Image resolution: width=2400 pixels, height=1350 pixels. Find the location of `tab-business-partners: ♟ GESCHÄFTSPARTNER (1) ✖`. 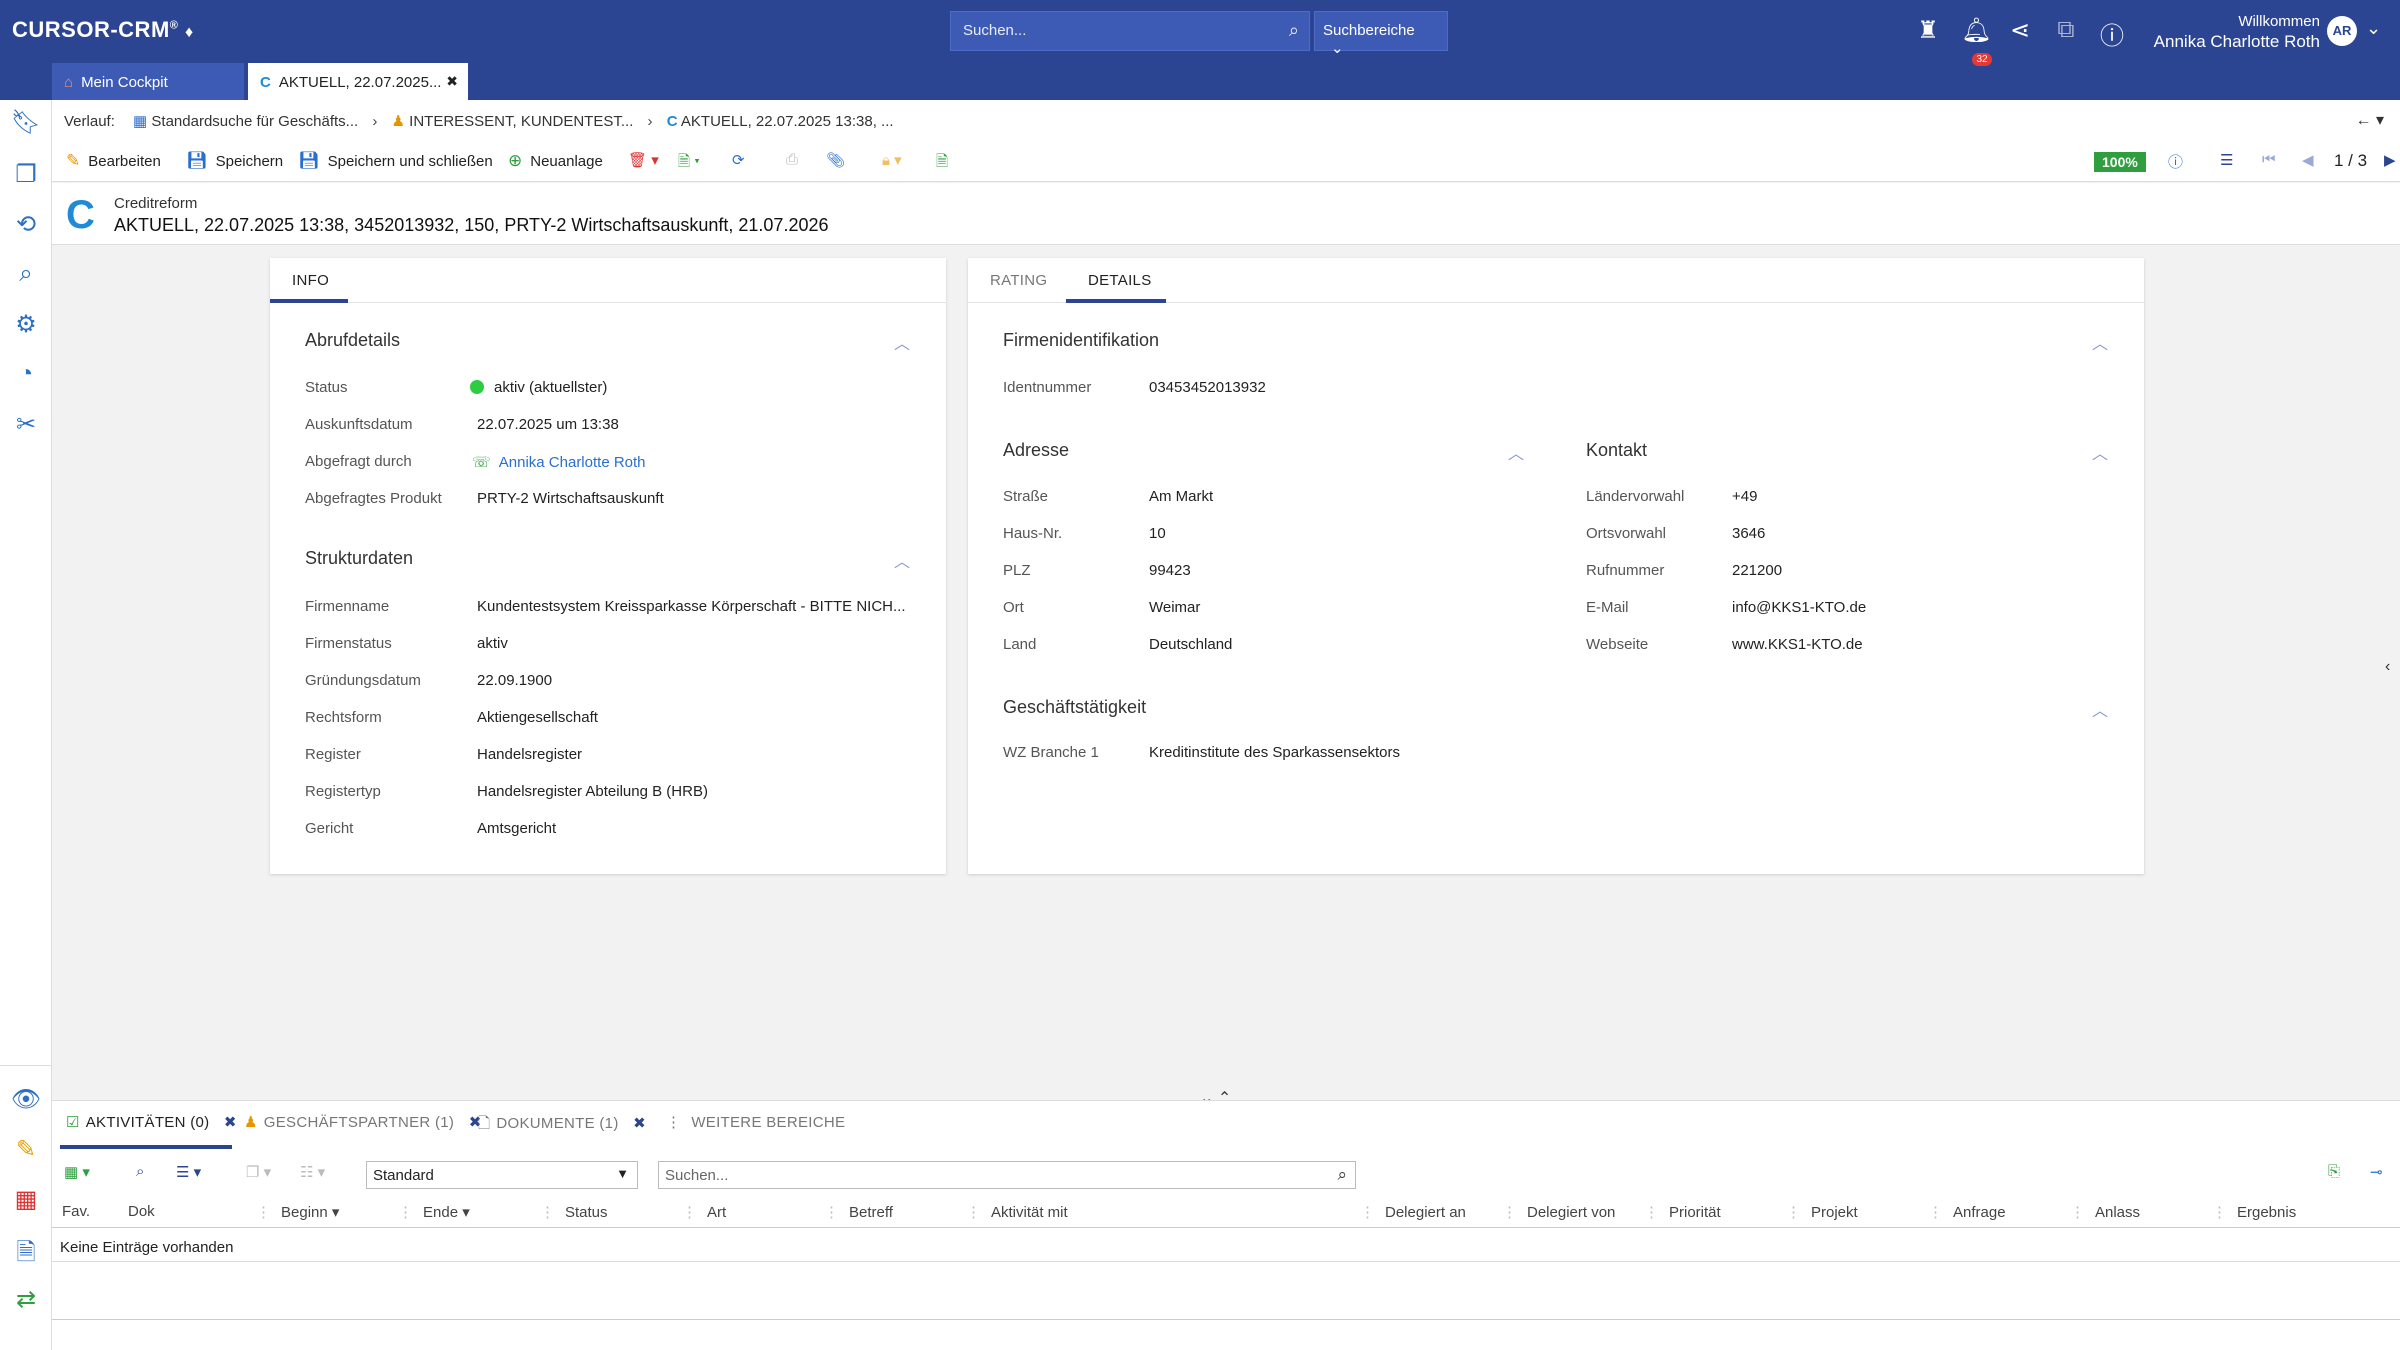

tab-business-partners: ♟ GESCHÄFTSPARTNER (1) ✖ is located at coordinates (363, 1122).